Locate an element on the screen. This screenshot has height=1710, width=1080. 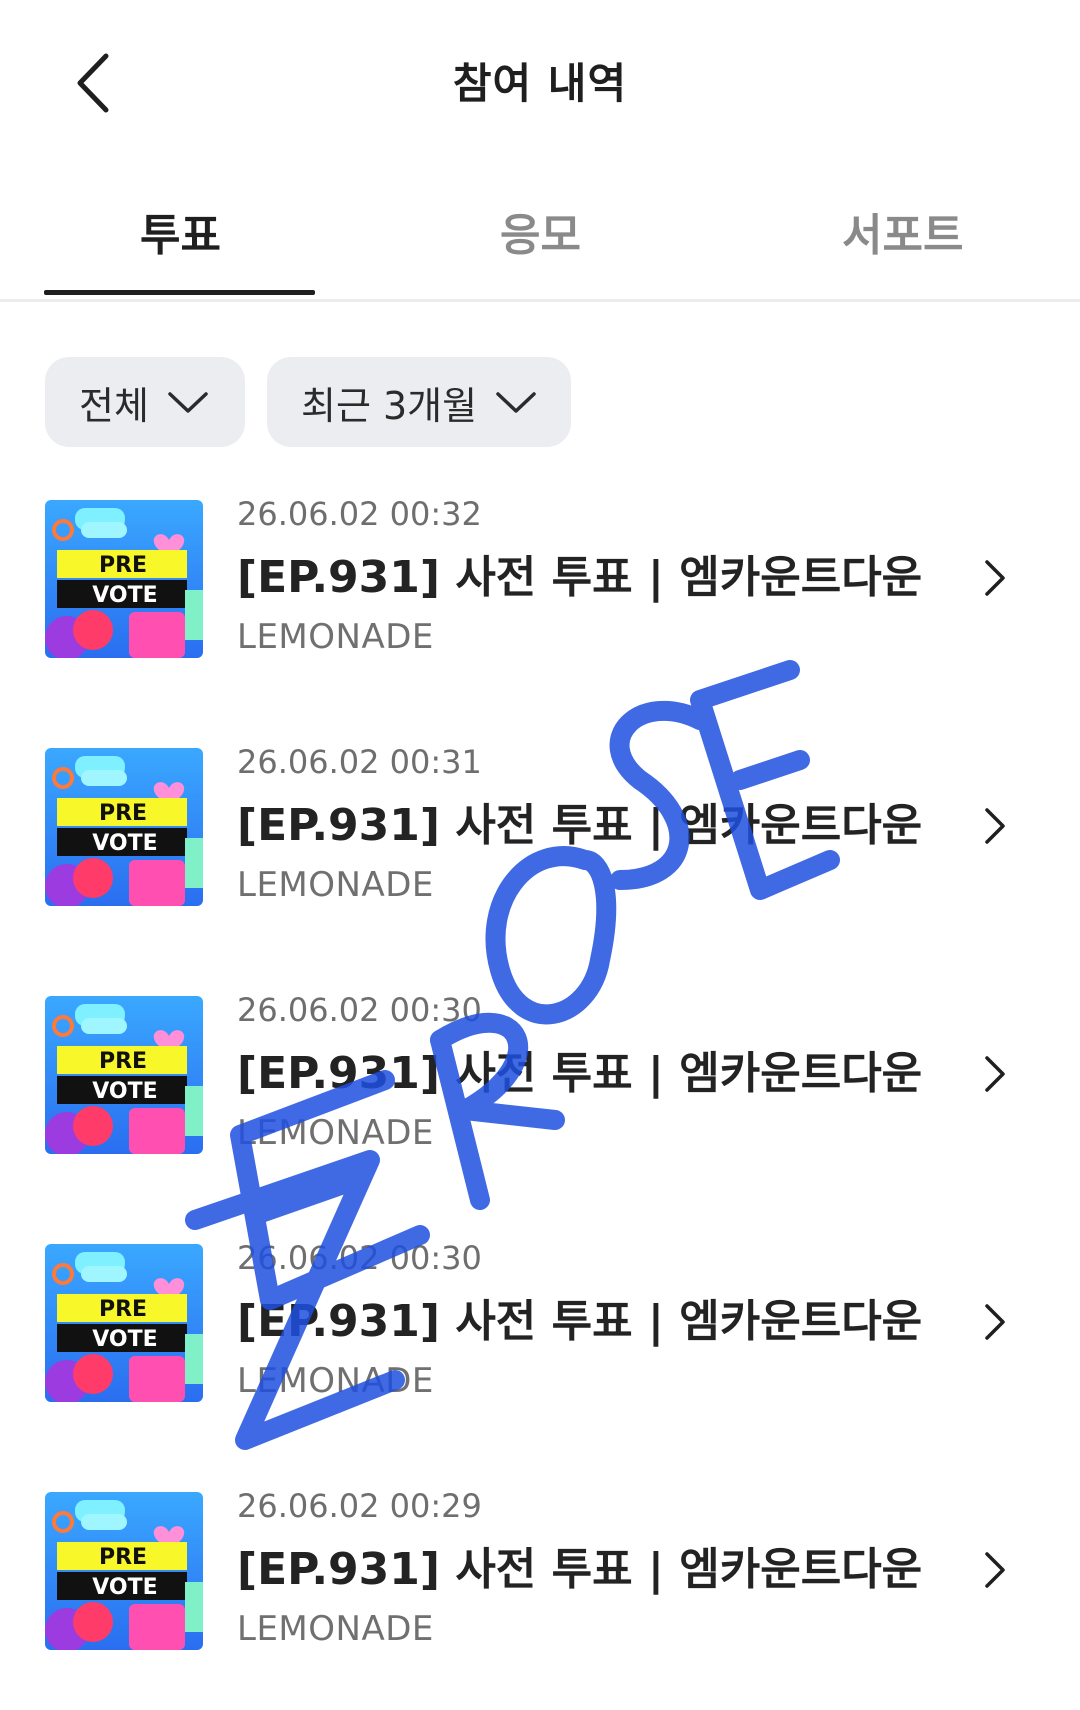
item-date: 26.06.02 00:32 is located at coordinates (359, 514).